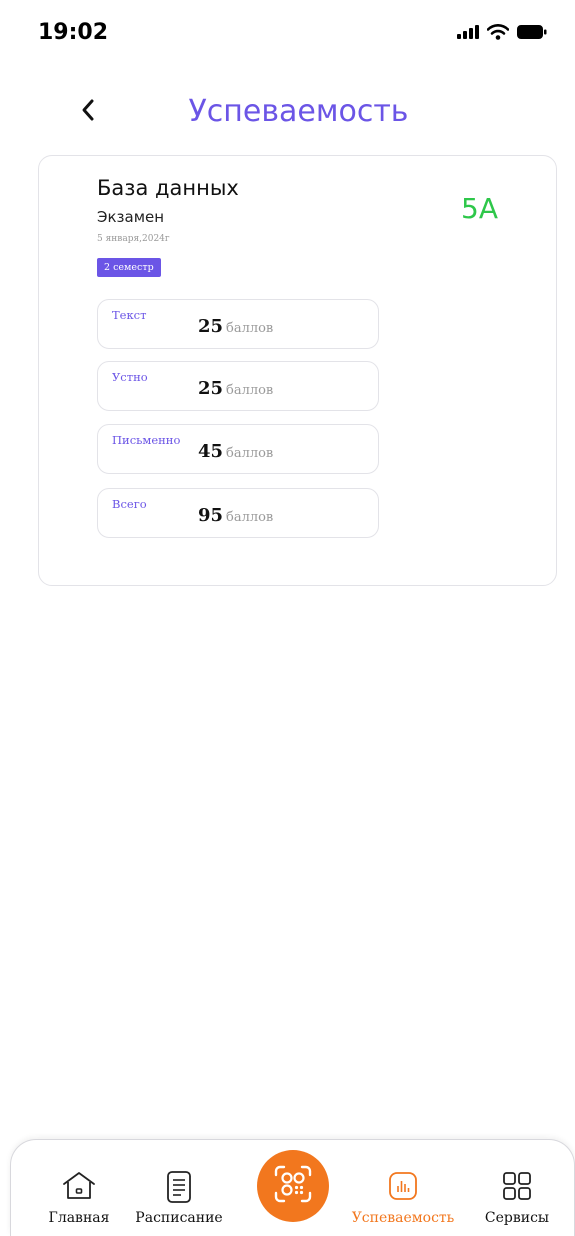 Image resolution: width=575 pixels, height=1236 pixels. I want to click on chart-icon, so click(403, 1188).